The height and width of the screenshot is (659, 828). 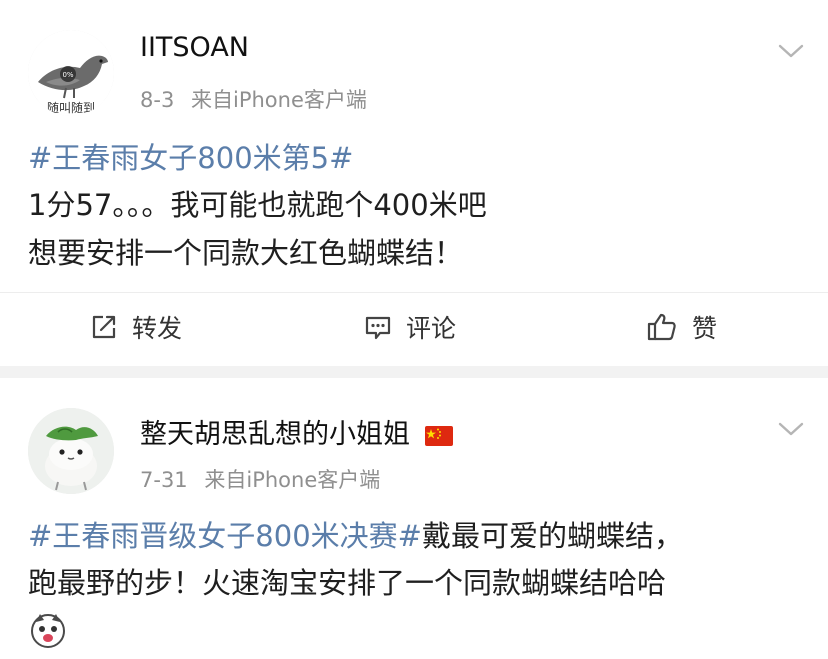 I want to click on action-bar: 转发 评论 赞, so click(x=414, y=327).